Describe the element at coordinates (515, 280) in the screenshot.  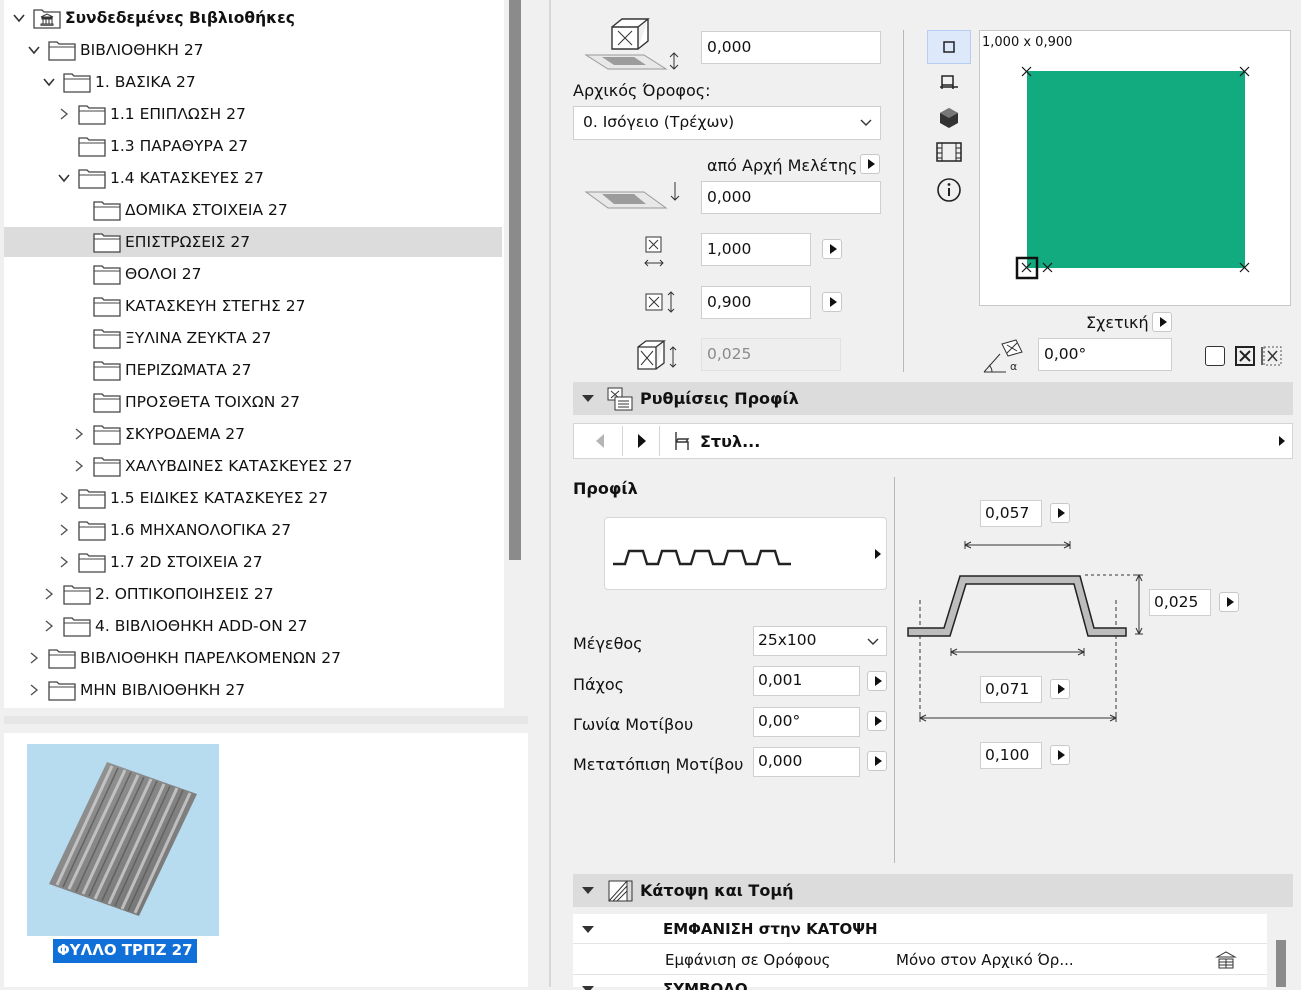
I see `tree-scrollbar` at that location.